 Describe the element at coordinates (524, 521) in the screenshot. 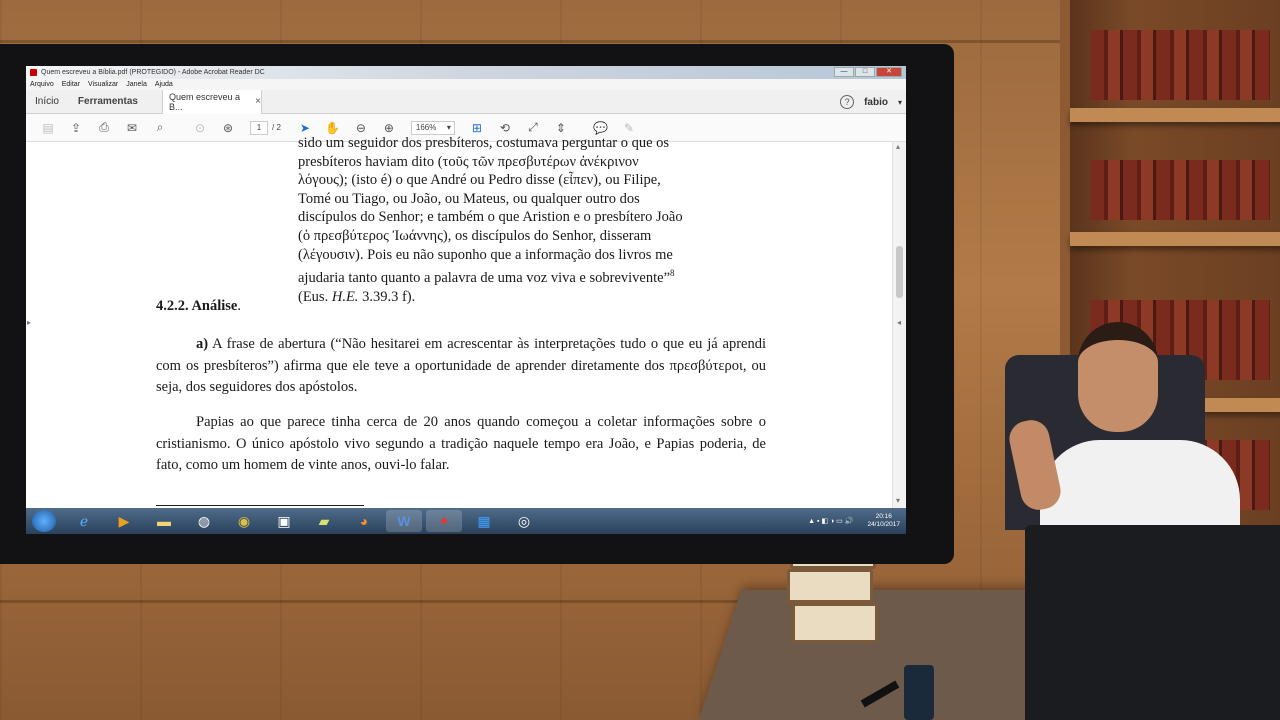

I see `globe-icon: ◎` at that location.